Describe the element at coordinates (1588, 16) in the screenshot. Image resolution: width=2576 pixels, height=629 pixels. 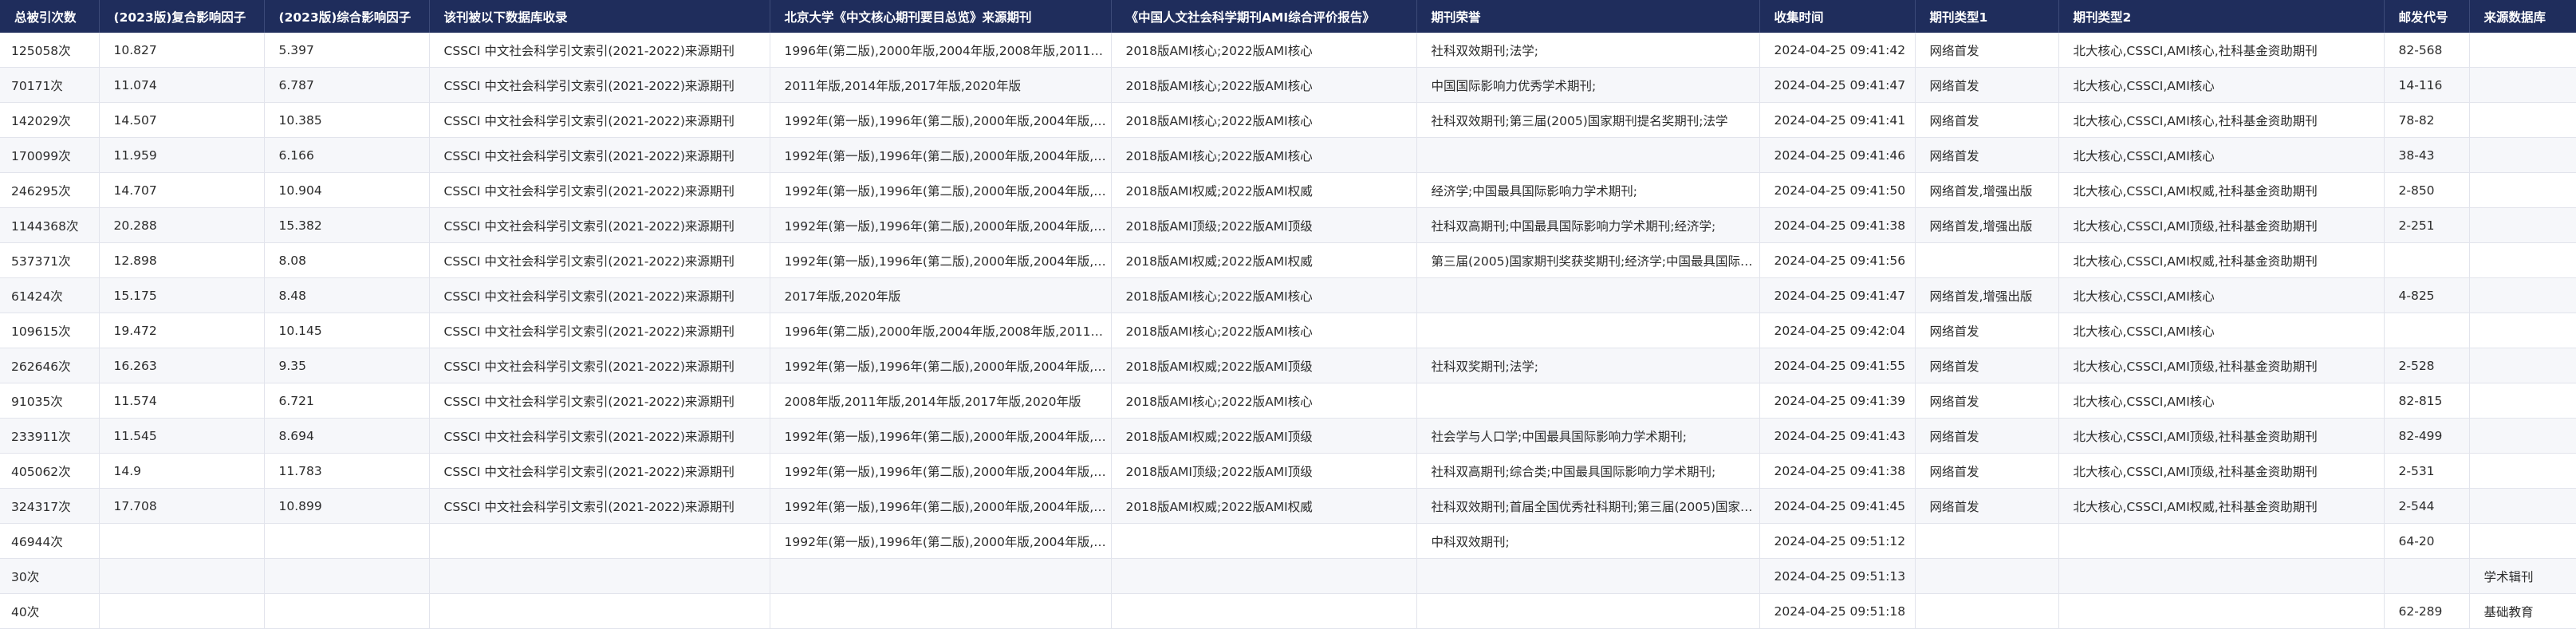
I see `col-header-journal-honors: 期刊荣誉` at that location.